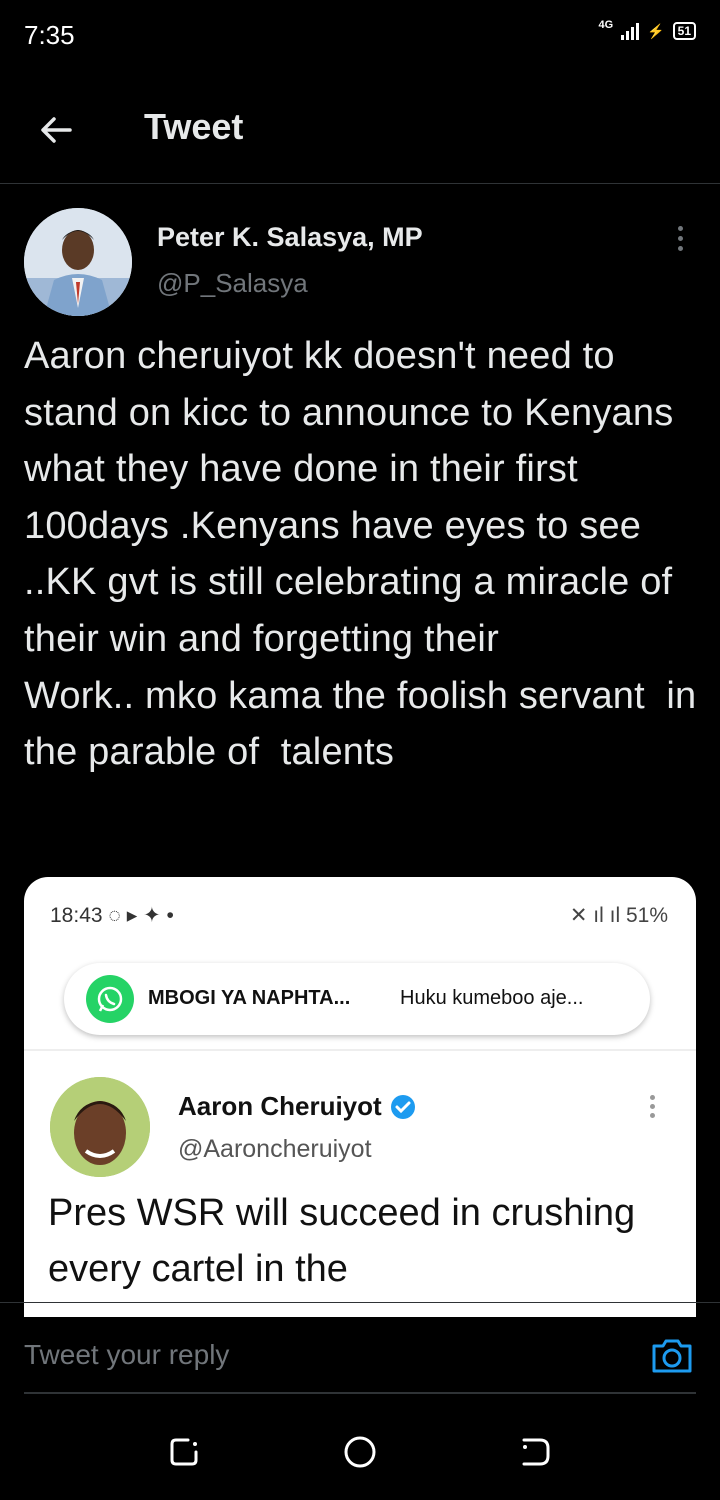 The image size is (720, 1500). What do you see at coordinates (360, 1349) in the screenshot?
I see `reply-bar: Tweet your reply` at bounding box center [360, 1349].